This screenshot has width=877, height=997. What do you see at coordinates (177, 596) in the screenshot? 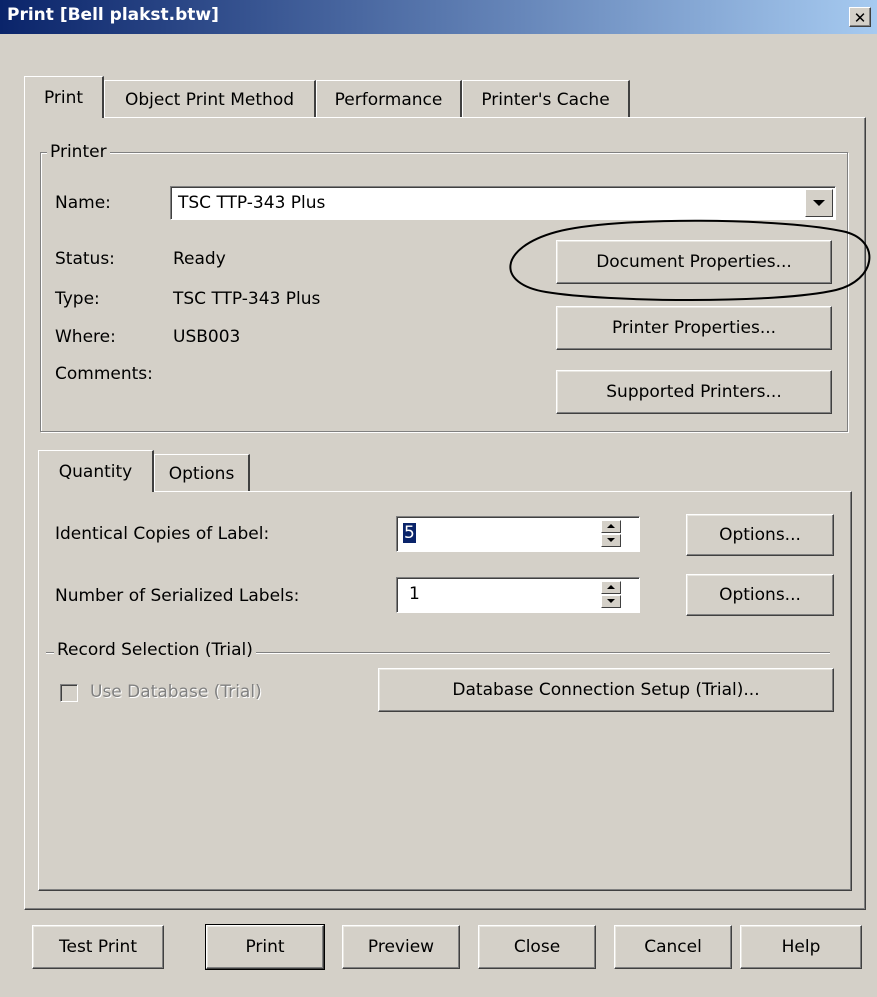
I see `serialized-labels-label: Number of Serialized Labels:` at bounding box center [177, 596].